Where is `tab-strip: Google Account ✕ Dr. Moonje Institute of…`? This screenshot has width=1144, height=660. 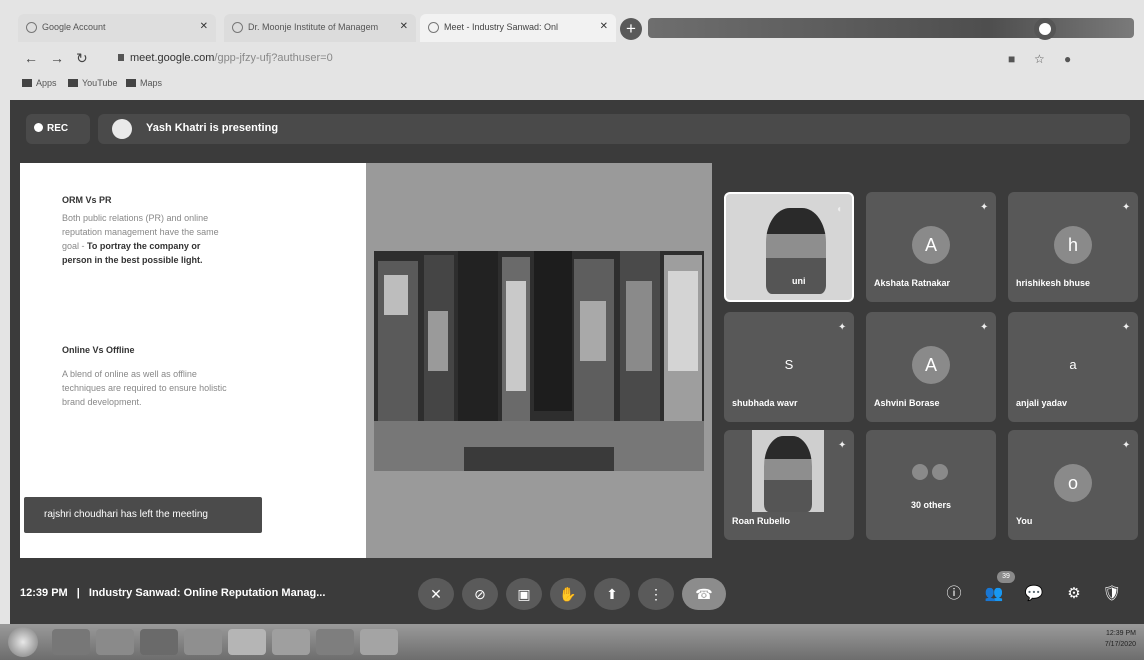 tab-strip: Google Account ✕ Dr. Moonje Institute of… is located at coordinates (572, 30).